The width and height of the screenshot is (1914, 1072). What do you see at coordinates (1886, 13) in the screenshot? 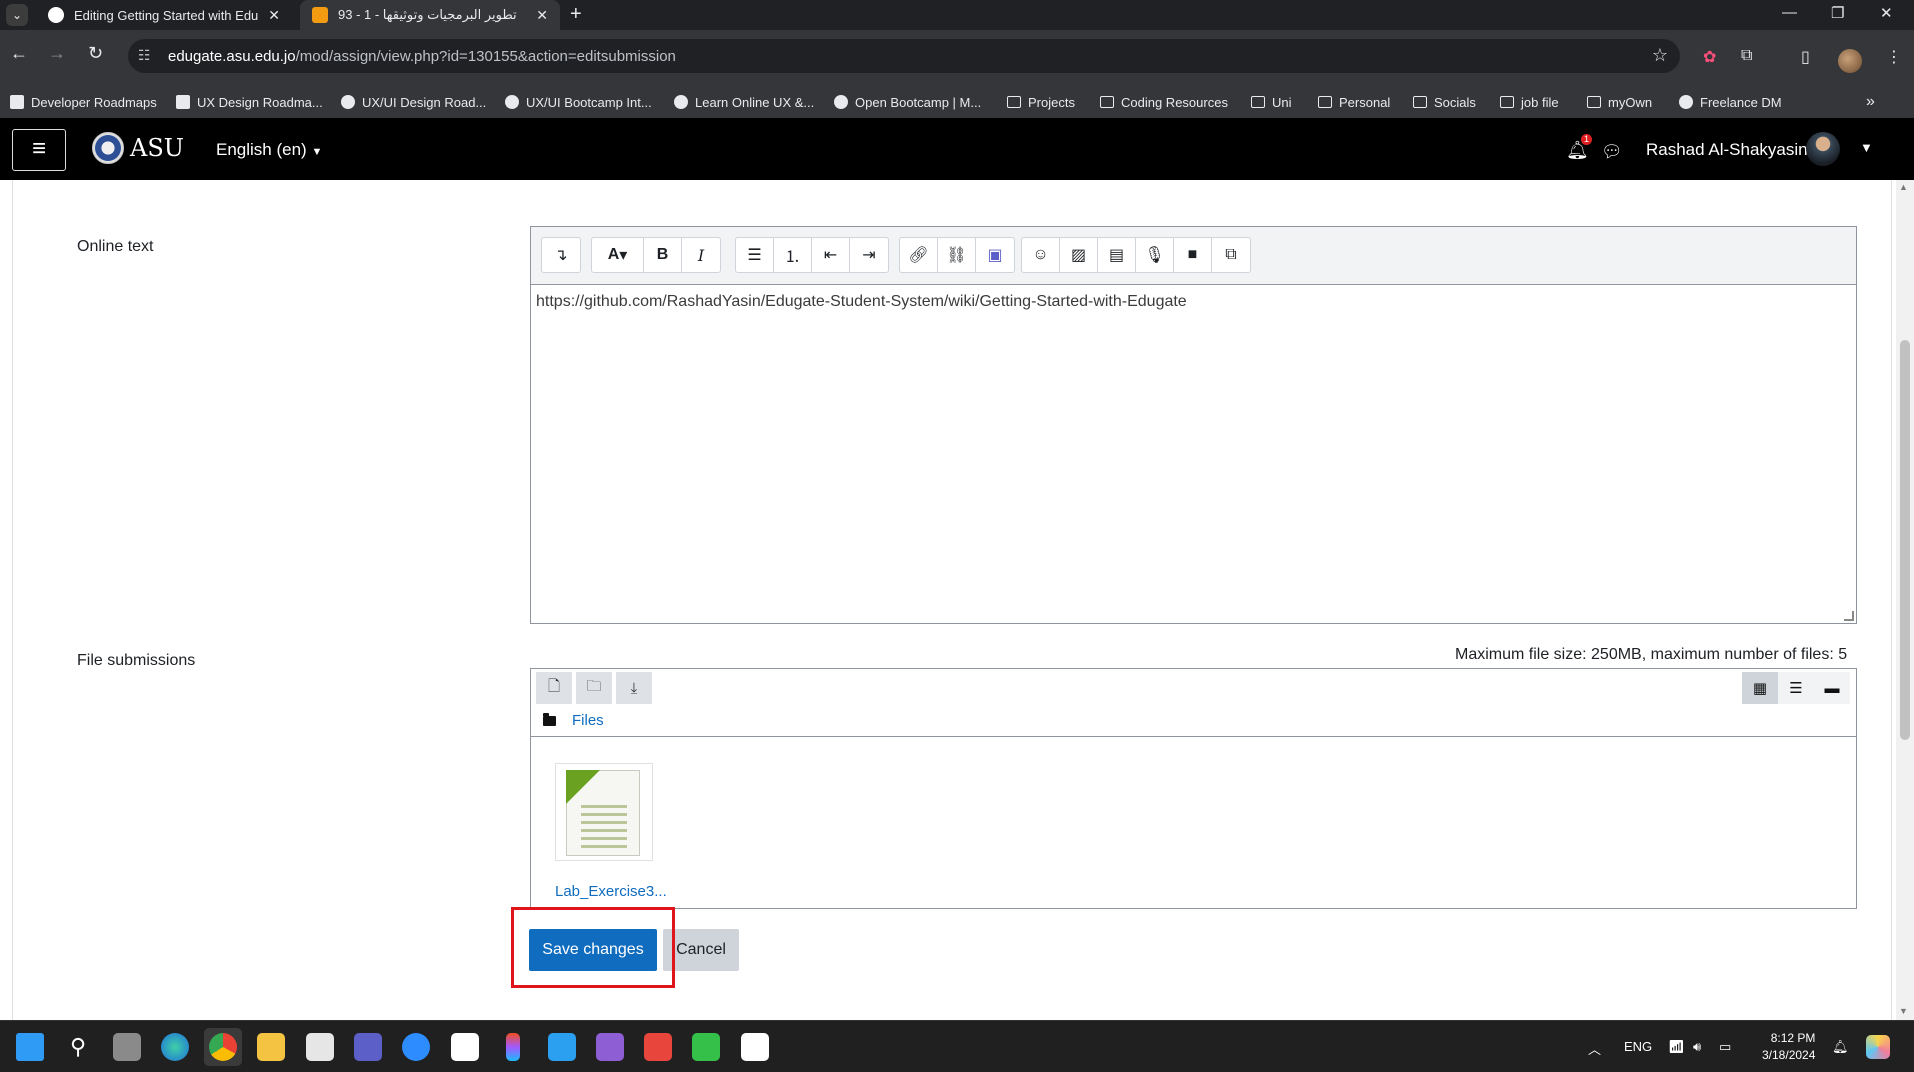
I see `close-window-icon: ✕` at bounding box center [1886, 13].